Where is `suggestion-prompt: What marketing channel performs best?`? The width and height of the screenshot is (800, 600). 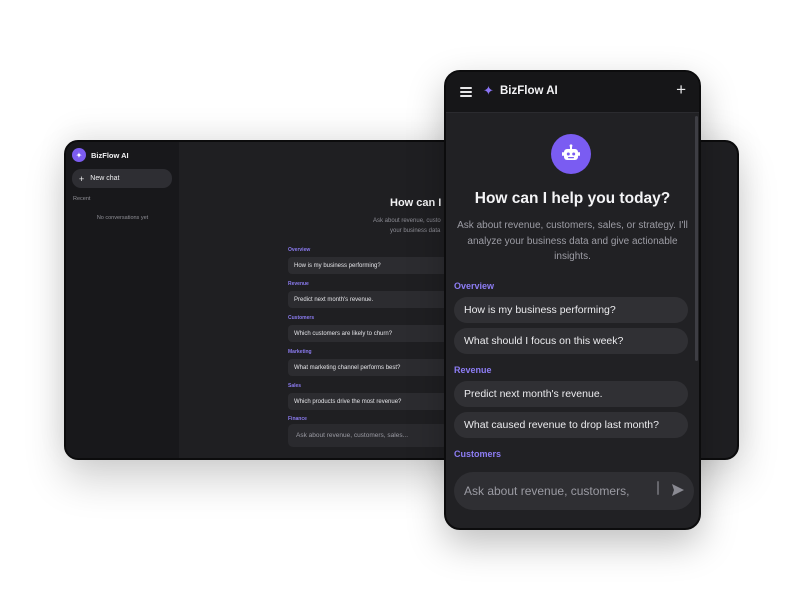 suggestion-prompt: What marketing channel performs best? is located at coordinates (368, 367).